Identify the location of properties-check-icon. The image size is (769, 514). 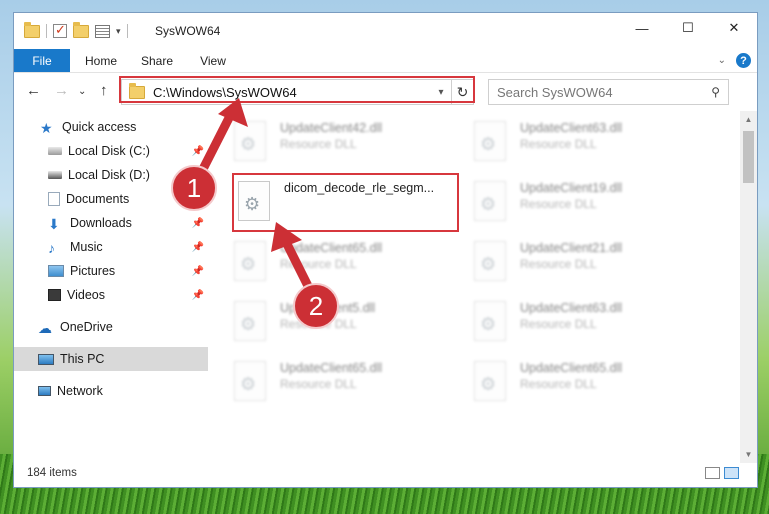
(60, 30).